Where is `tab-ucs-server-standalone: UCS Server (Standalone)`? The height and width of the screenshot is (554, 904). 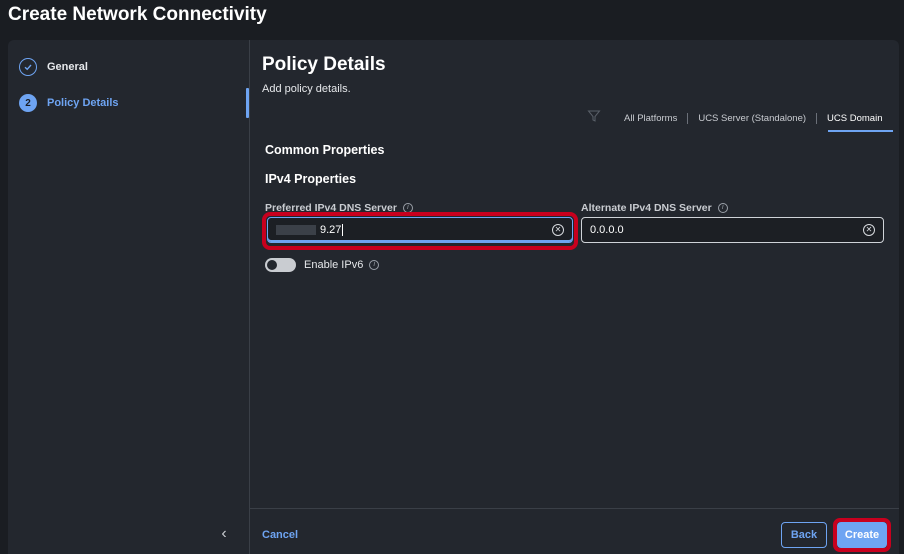 tab-ucs-server-standalone: UCS Server (Standalone) is located at coordinates (753, 118).